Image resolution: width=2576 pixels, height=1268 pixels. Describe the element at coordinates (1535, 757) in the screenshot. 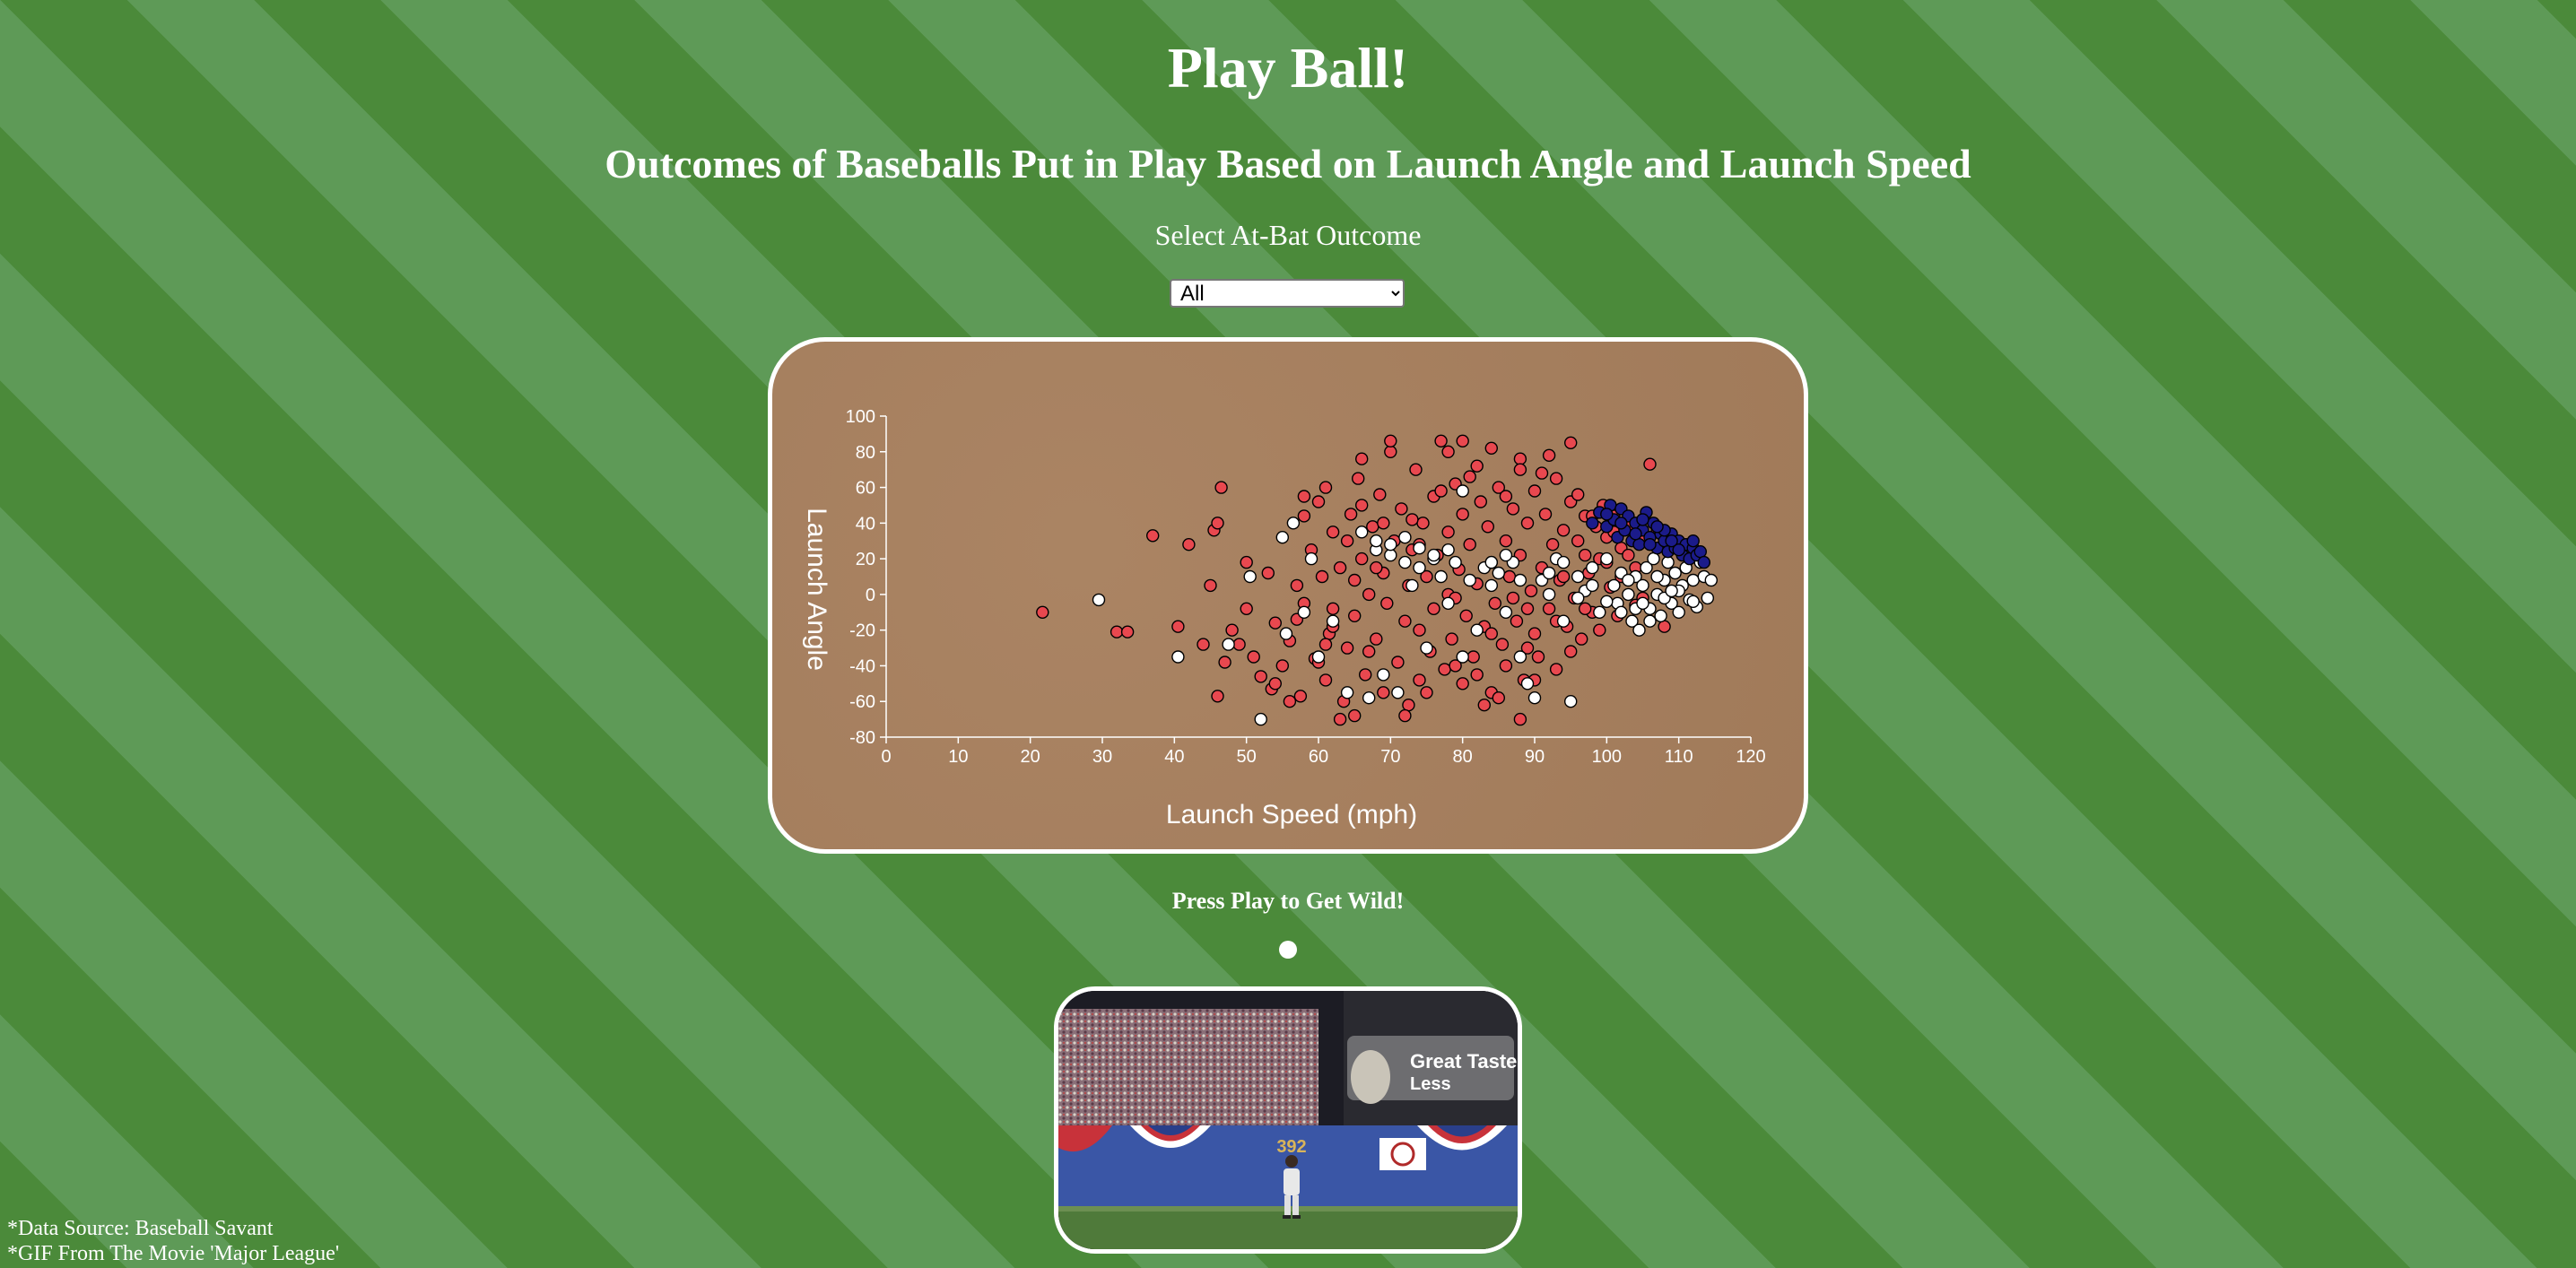

I see `x-tick-label: 90` at that location.